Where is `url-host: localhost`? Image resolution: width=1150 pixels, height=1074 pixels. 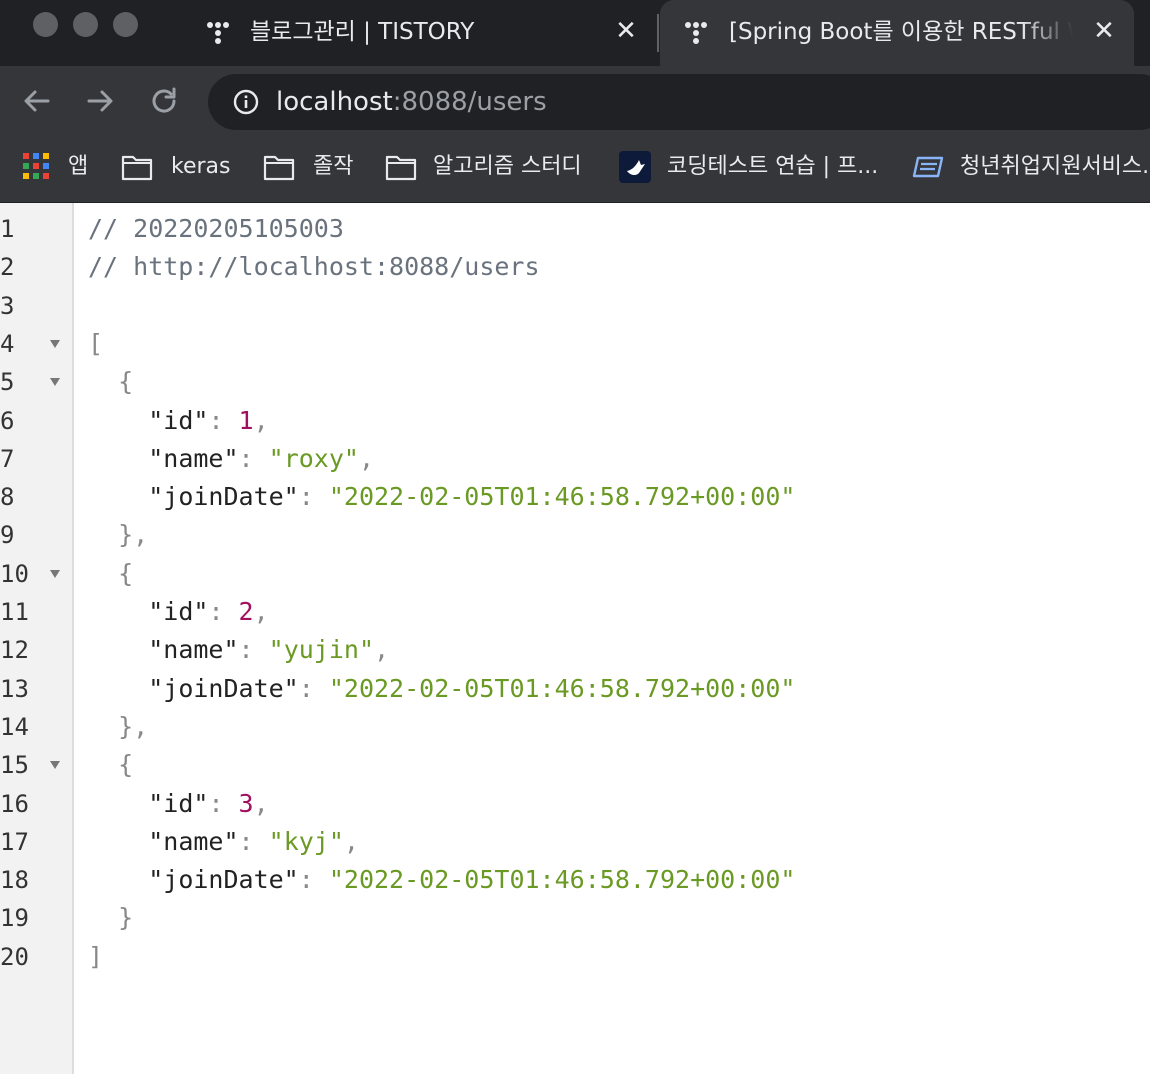 url-host: localhost is located at coordinates (334, 102).